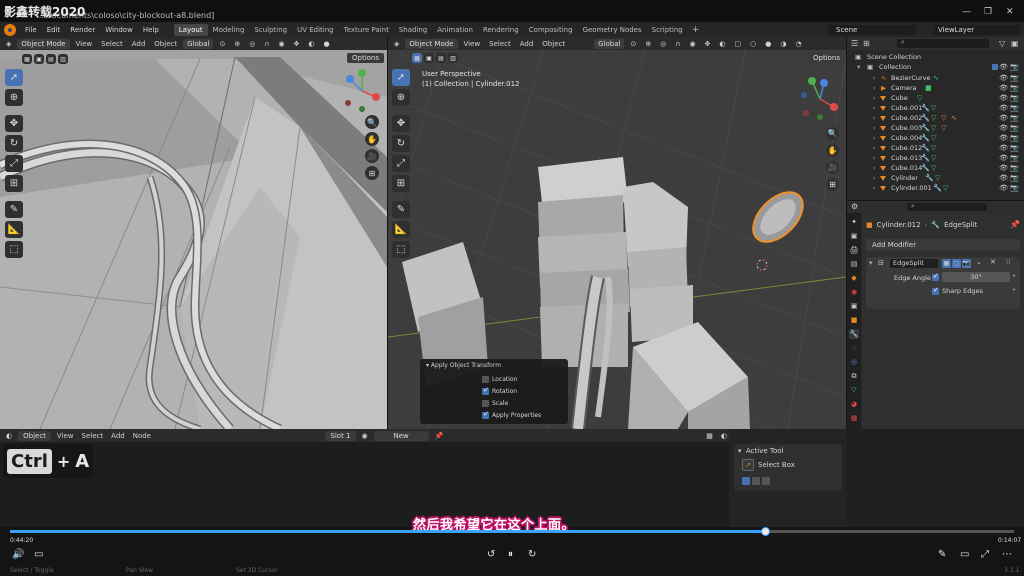  Describe the element at coordinates (854, 334) in the screenshot. I see `modifier-tab-icon: 🔧` at that location.